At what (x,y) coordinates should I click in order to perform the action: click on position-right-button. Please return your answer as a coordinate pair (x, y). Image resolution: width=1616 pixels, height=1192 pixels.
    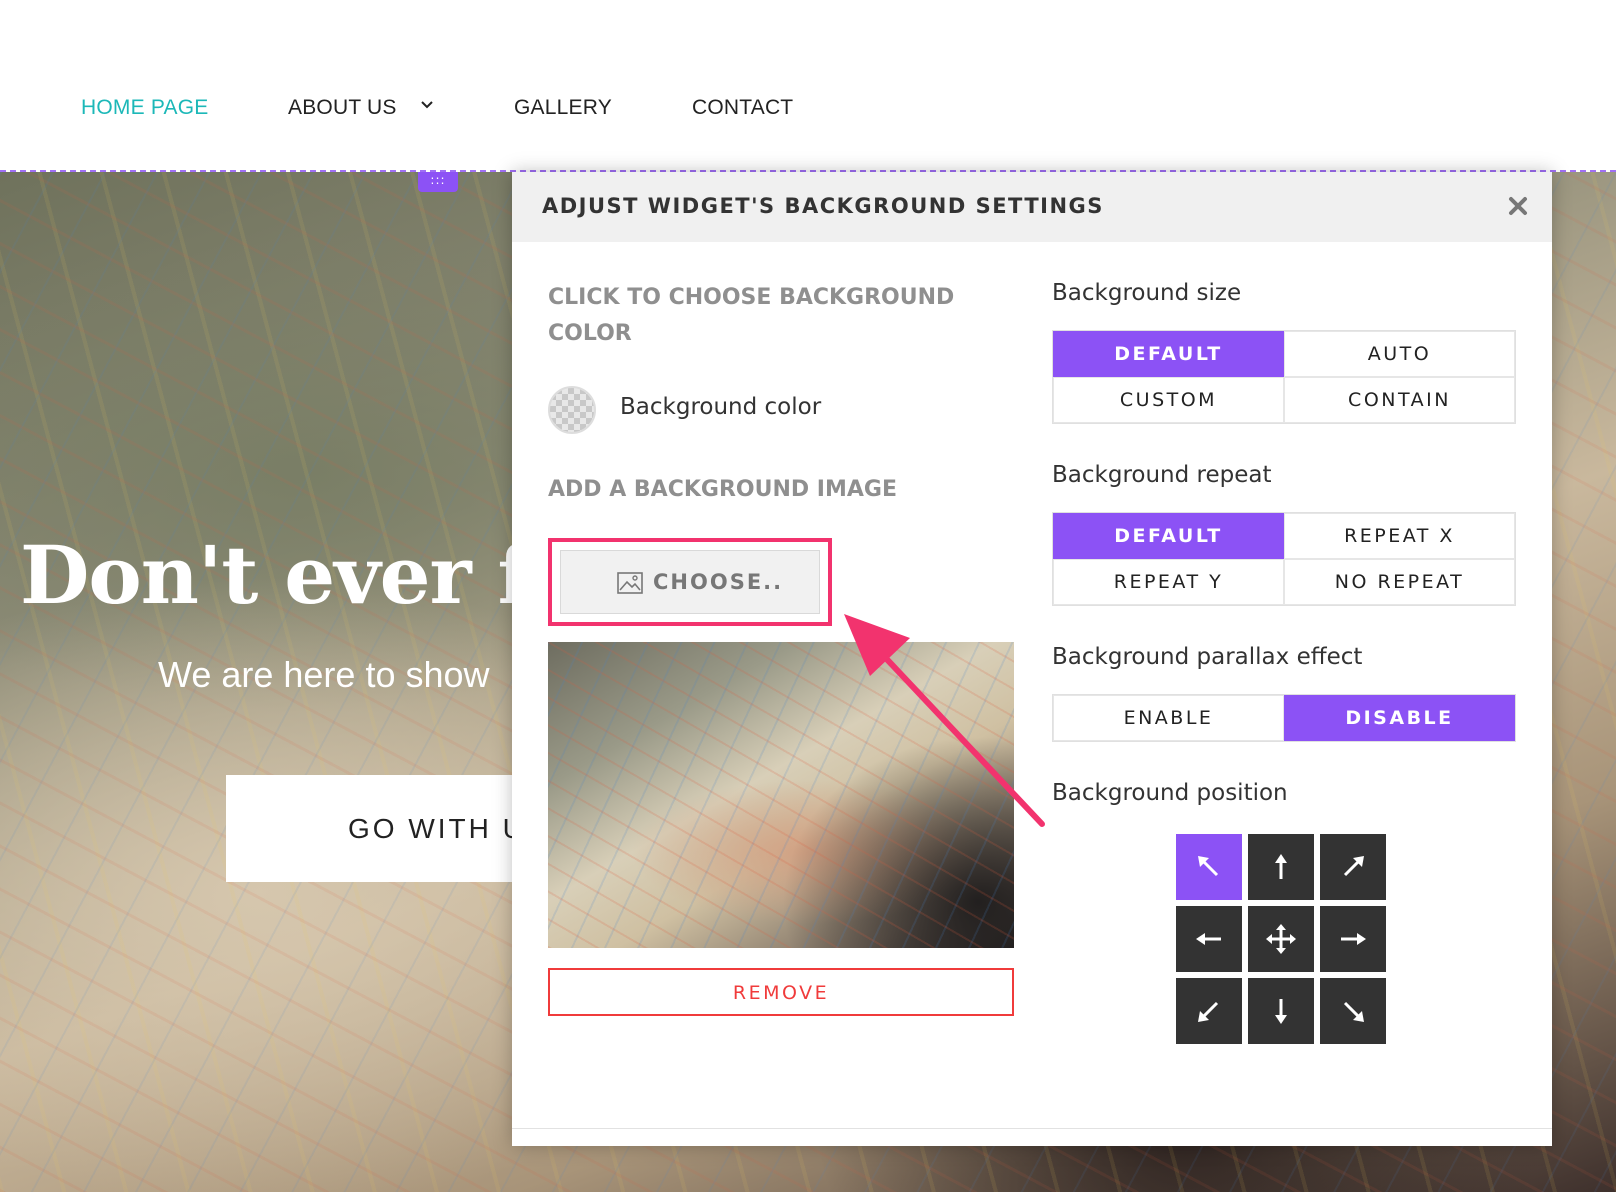
    Looking at the image, I should click on (1353, 939).